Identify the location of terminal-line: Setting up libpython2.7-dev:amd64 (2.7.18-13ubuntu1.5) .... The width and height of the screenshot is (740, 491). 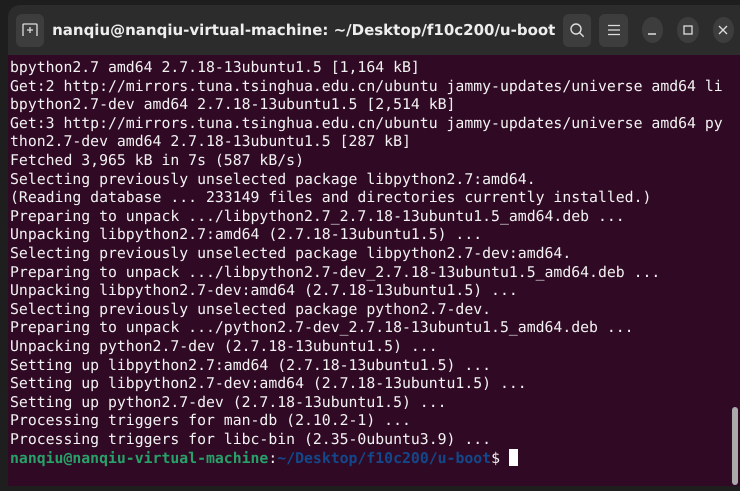
(269, 384).